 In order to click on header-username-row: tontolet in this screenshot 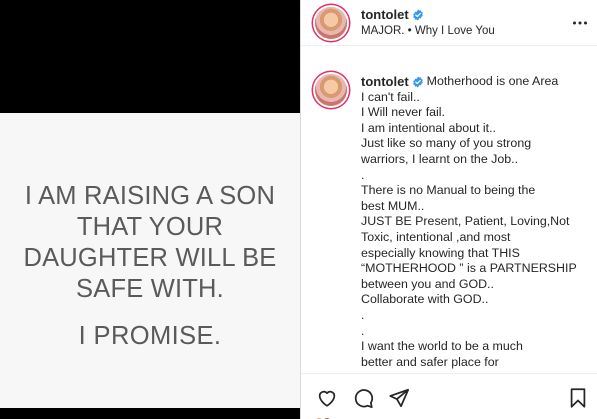, I will do `click(392, 14)`.